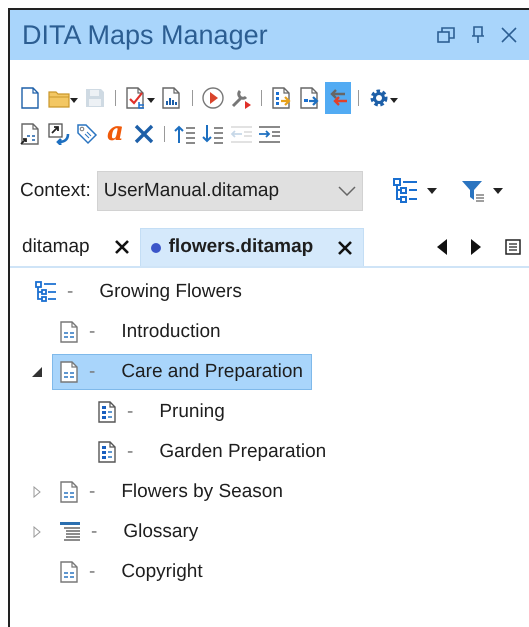 The image size is (529, 627). What do you see at coordinates (213, 98) in the screenshot?
I see `play-icon` at bounding box center [213, 98].